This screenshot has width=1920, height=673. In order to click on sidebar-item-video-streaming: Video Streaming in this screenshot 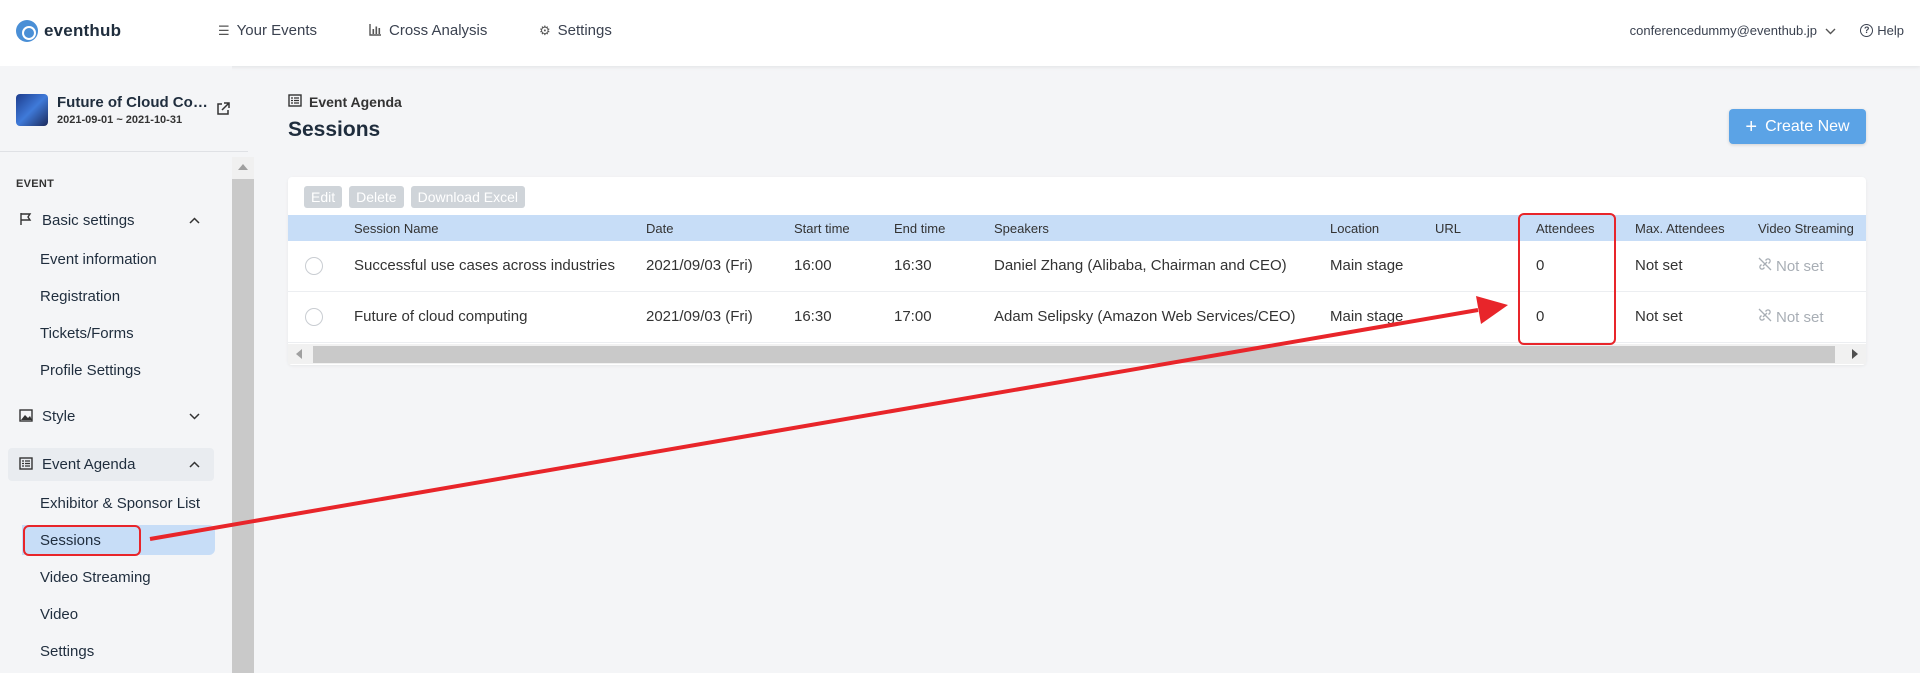, I will do `click(119, 577)`.